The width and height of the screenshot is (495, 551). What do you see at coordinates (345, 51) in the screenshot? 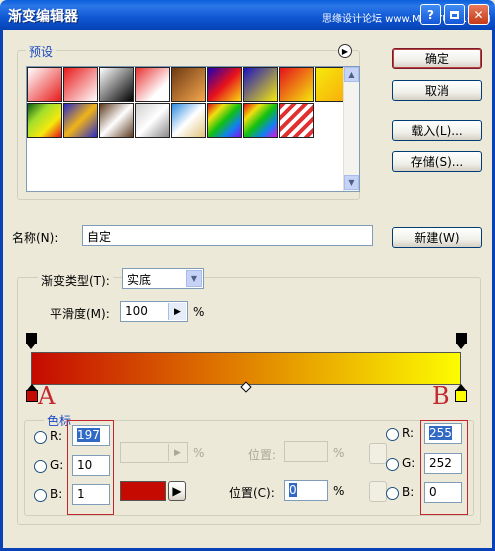
I see `preset-menu-arrow-icon: ▶` at bounding box center [345, 51].